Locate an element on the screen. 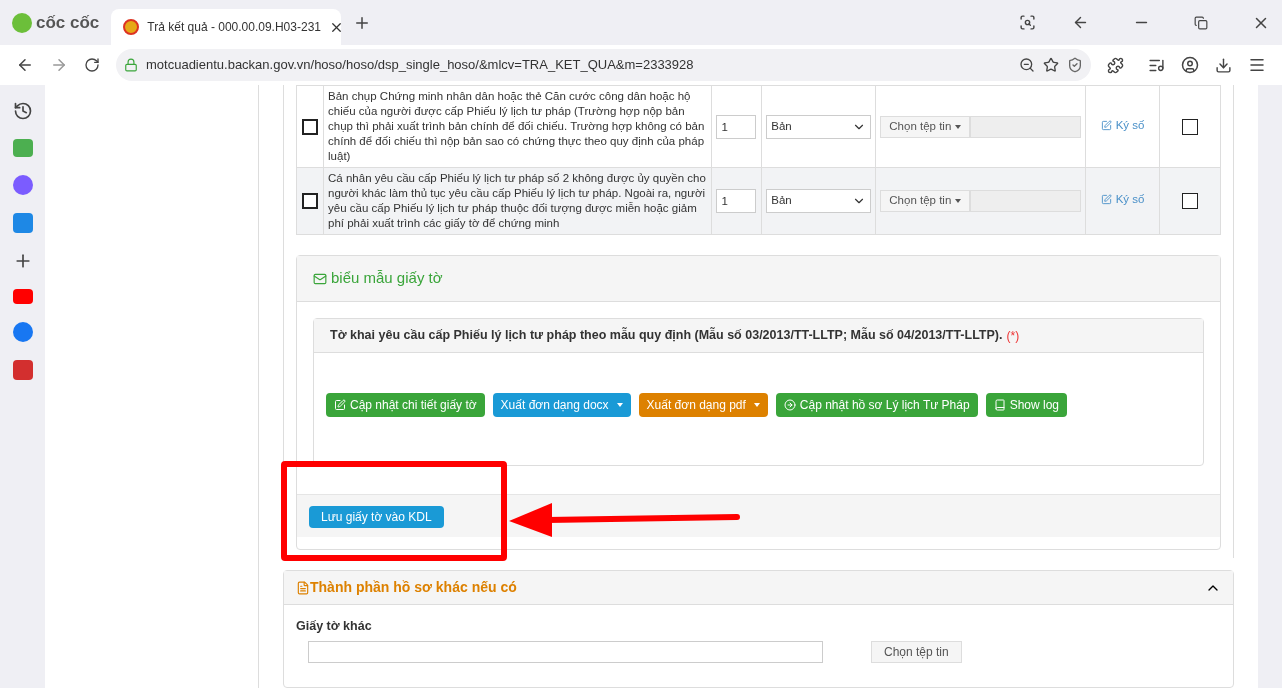  back-dotted-icon is located at coordinates (1080, 22).